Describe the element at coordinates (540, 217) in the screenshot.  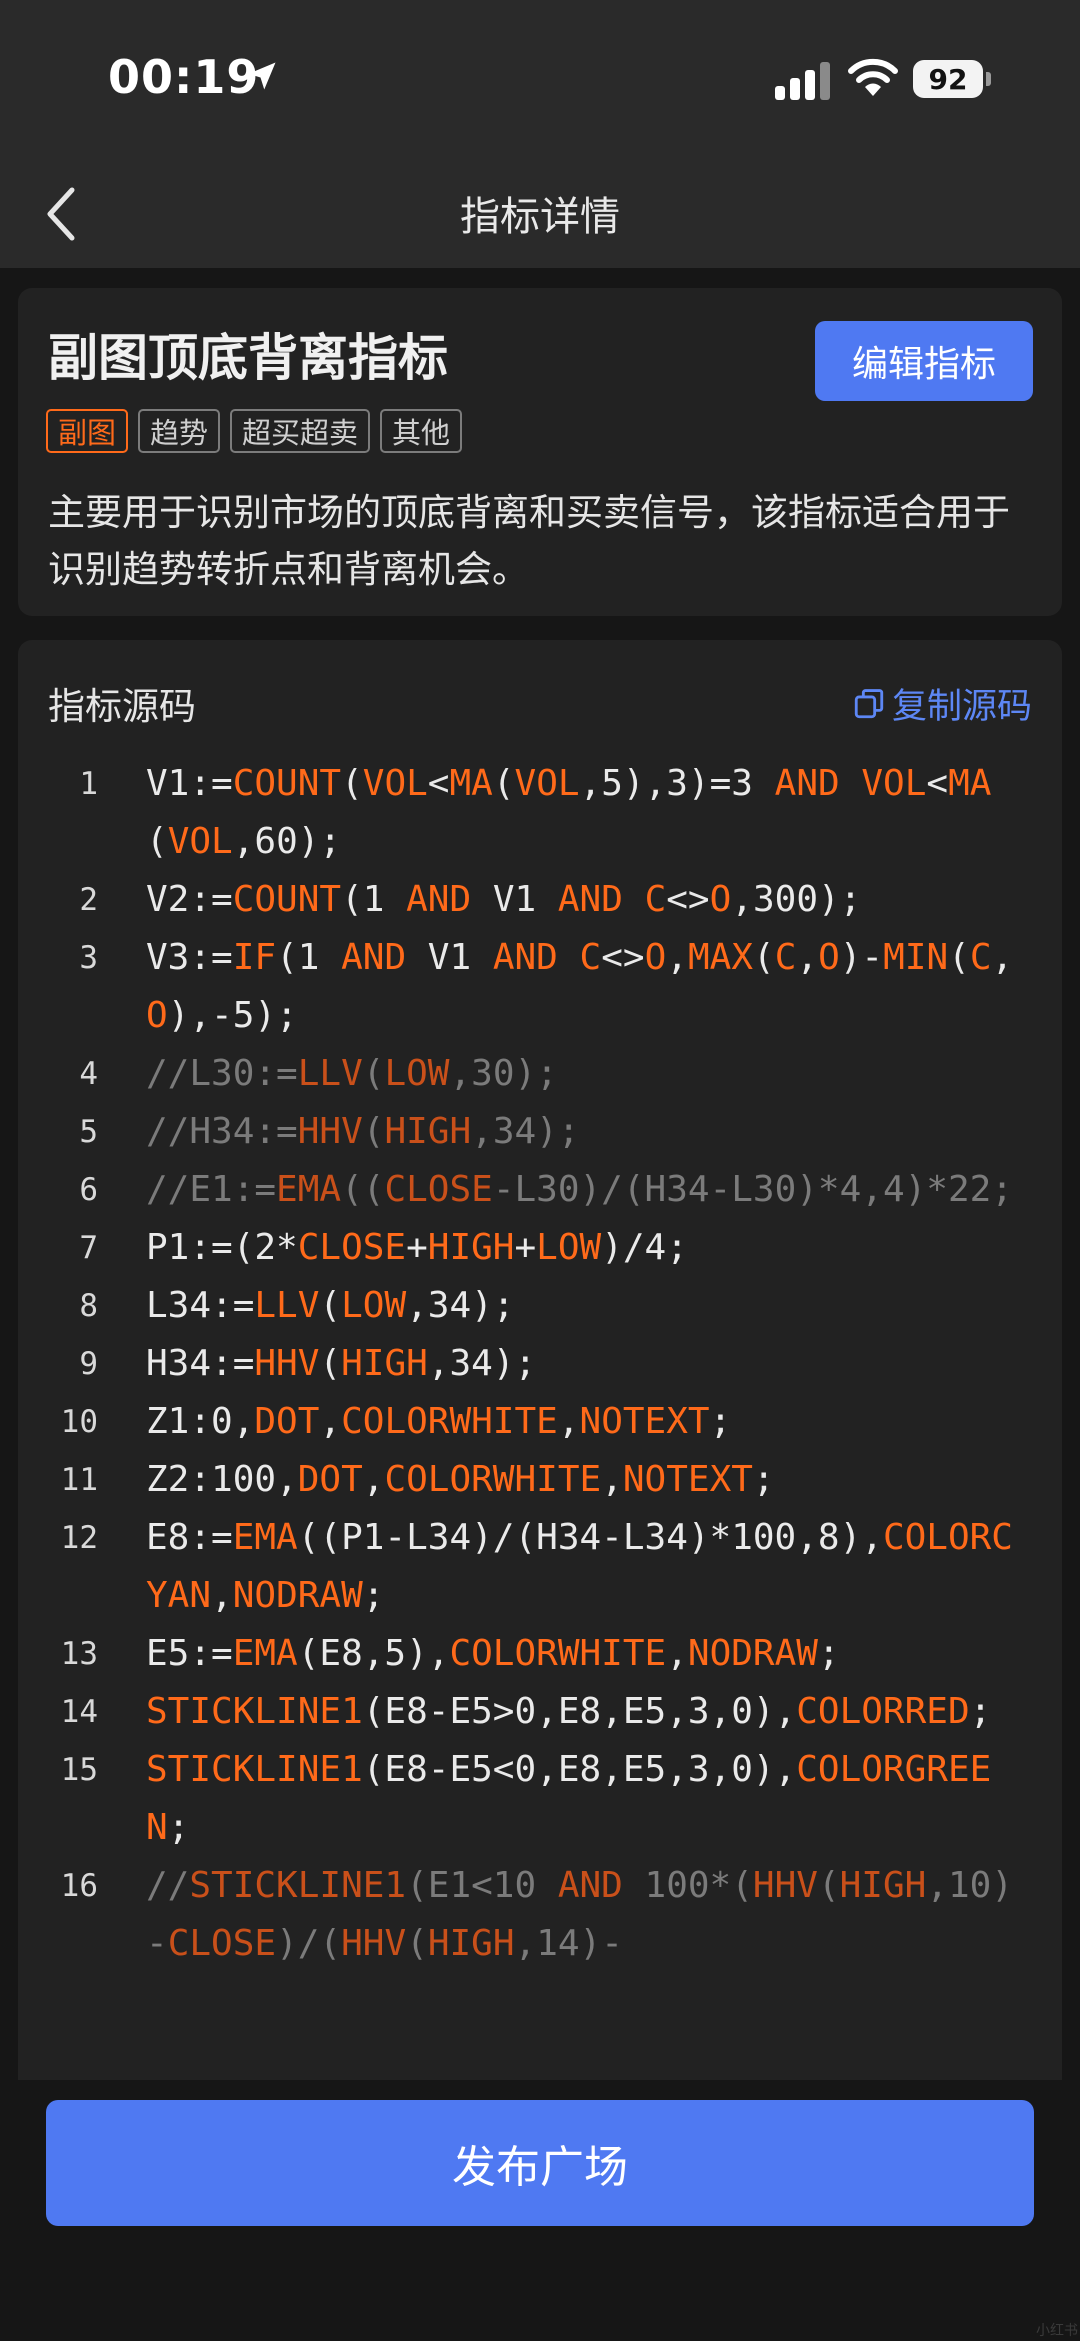
I see `page-title: 指标详情` at that location.